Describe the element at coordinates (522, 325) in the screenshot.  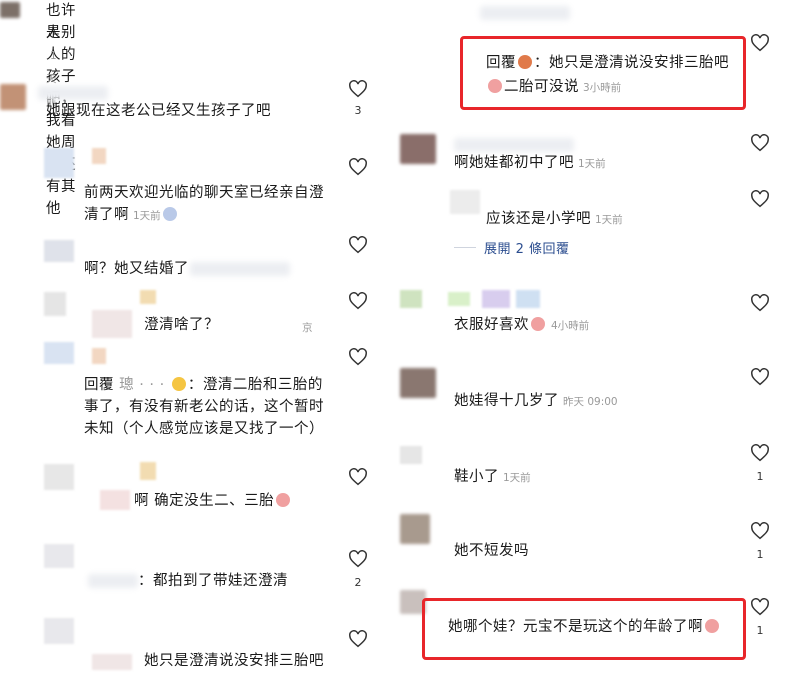
I see `comment-text: 衣服好喜欢 4小時前` at that location.